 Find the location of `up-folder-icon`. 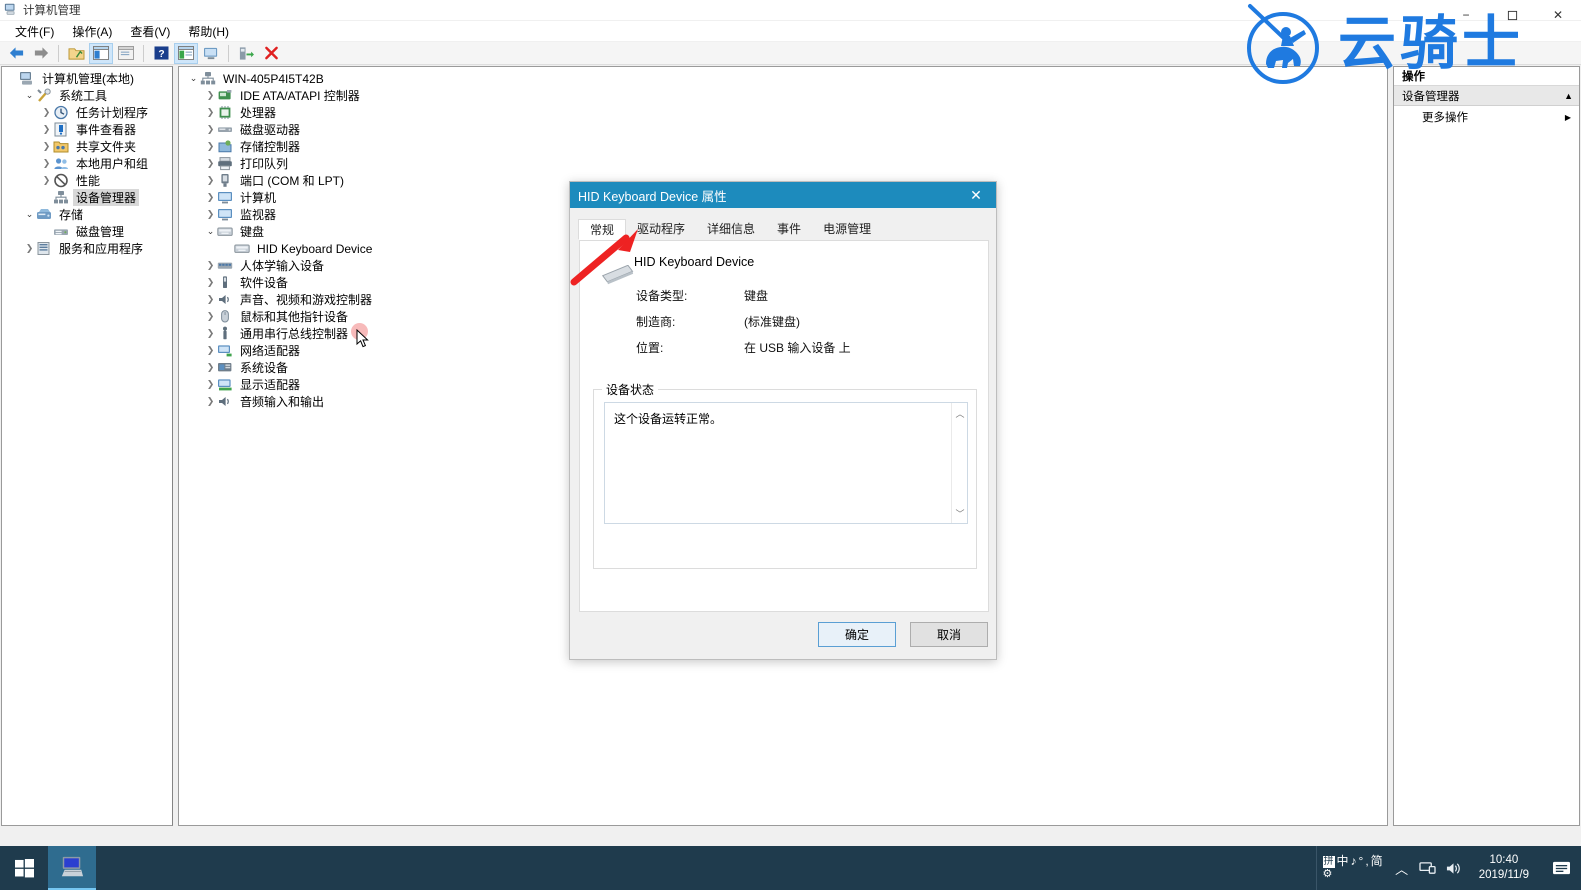

up-folder-icon is located at coordinates (76, 53).